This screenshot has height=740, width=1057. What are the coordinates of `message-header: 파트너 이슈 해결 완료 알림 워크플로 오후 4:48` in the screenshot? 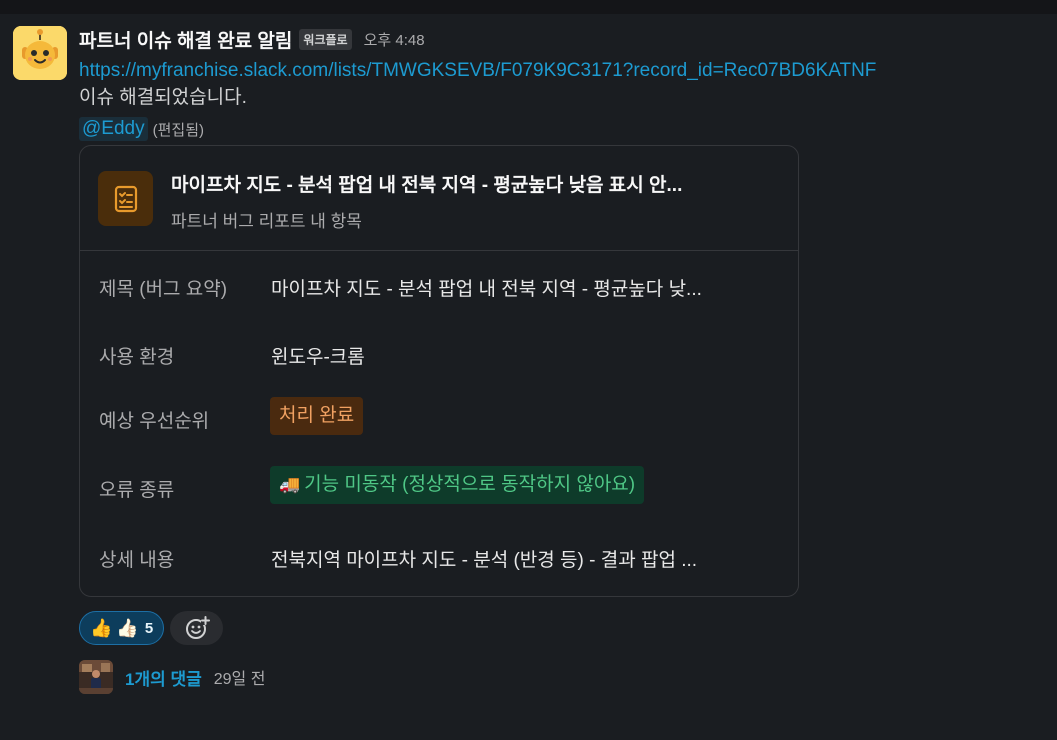 It's located at (564, 39).